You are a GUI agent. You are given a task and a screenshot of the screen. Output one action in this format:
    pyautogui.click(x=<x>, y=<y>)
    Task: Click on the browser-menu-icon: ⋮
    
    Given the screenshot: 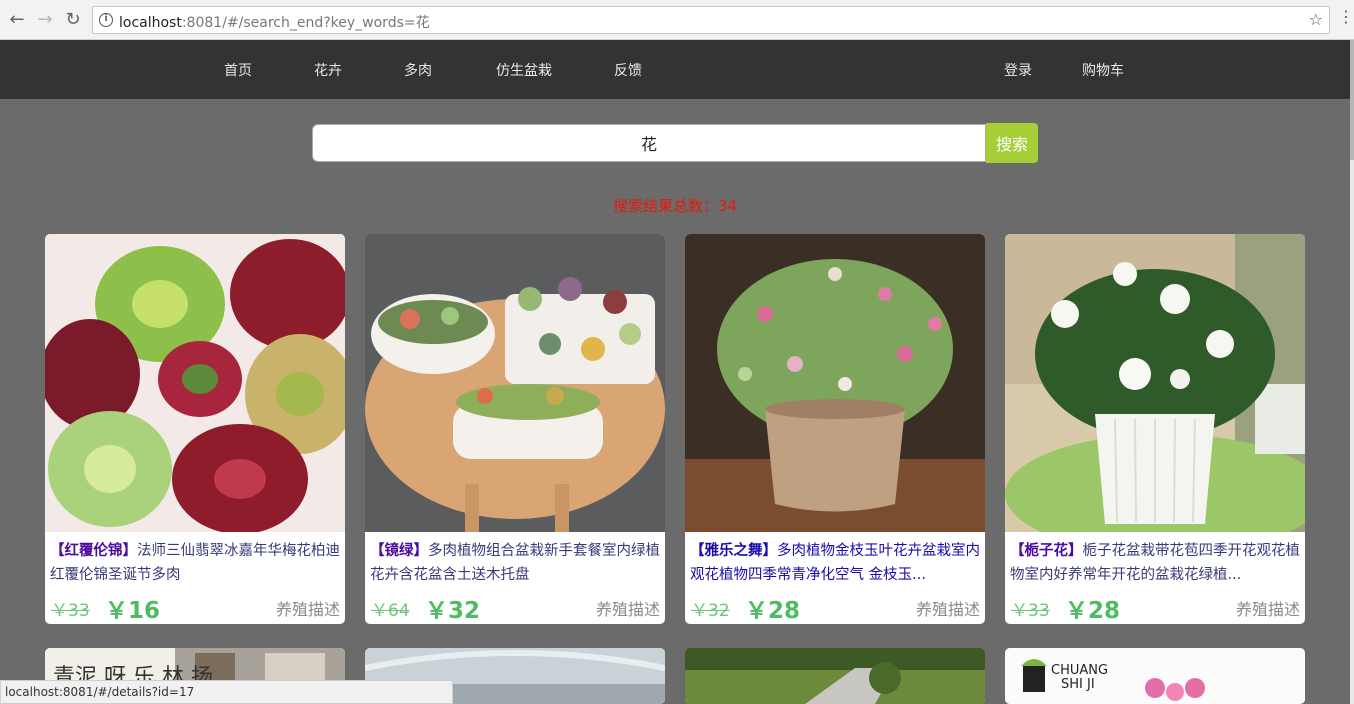 What is the action you would take?
    pyautogui.click(x=1346, y=17)
    